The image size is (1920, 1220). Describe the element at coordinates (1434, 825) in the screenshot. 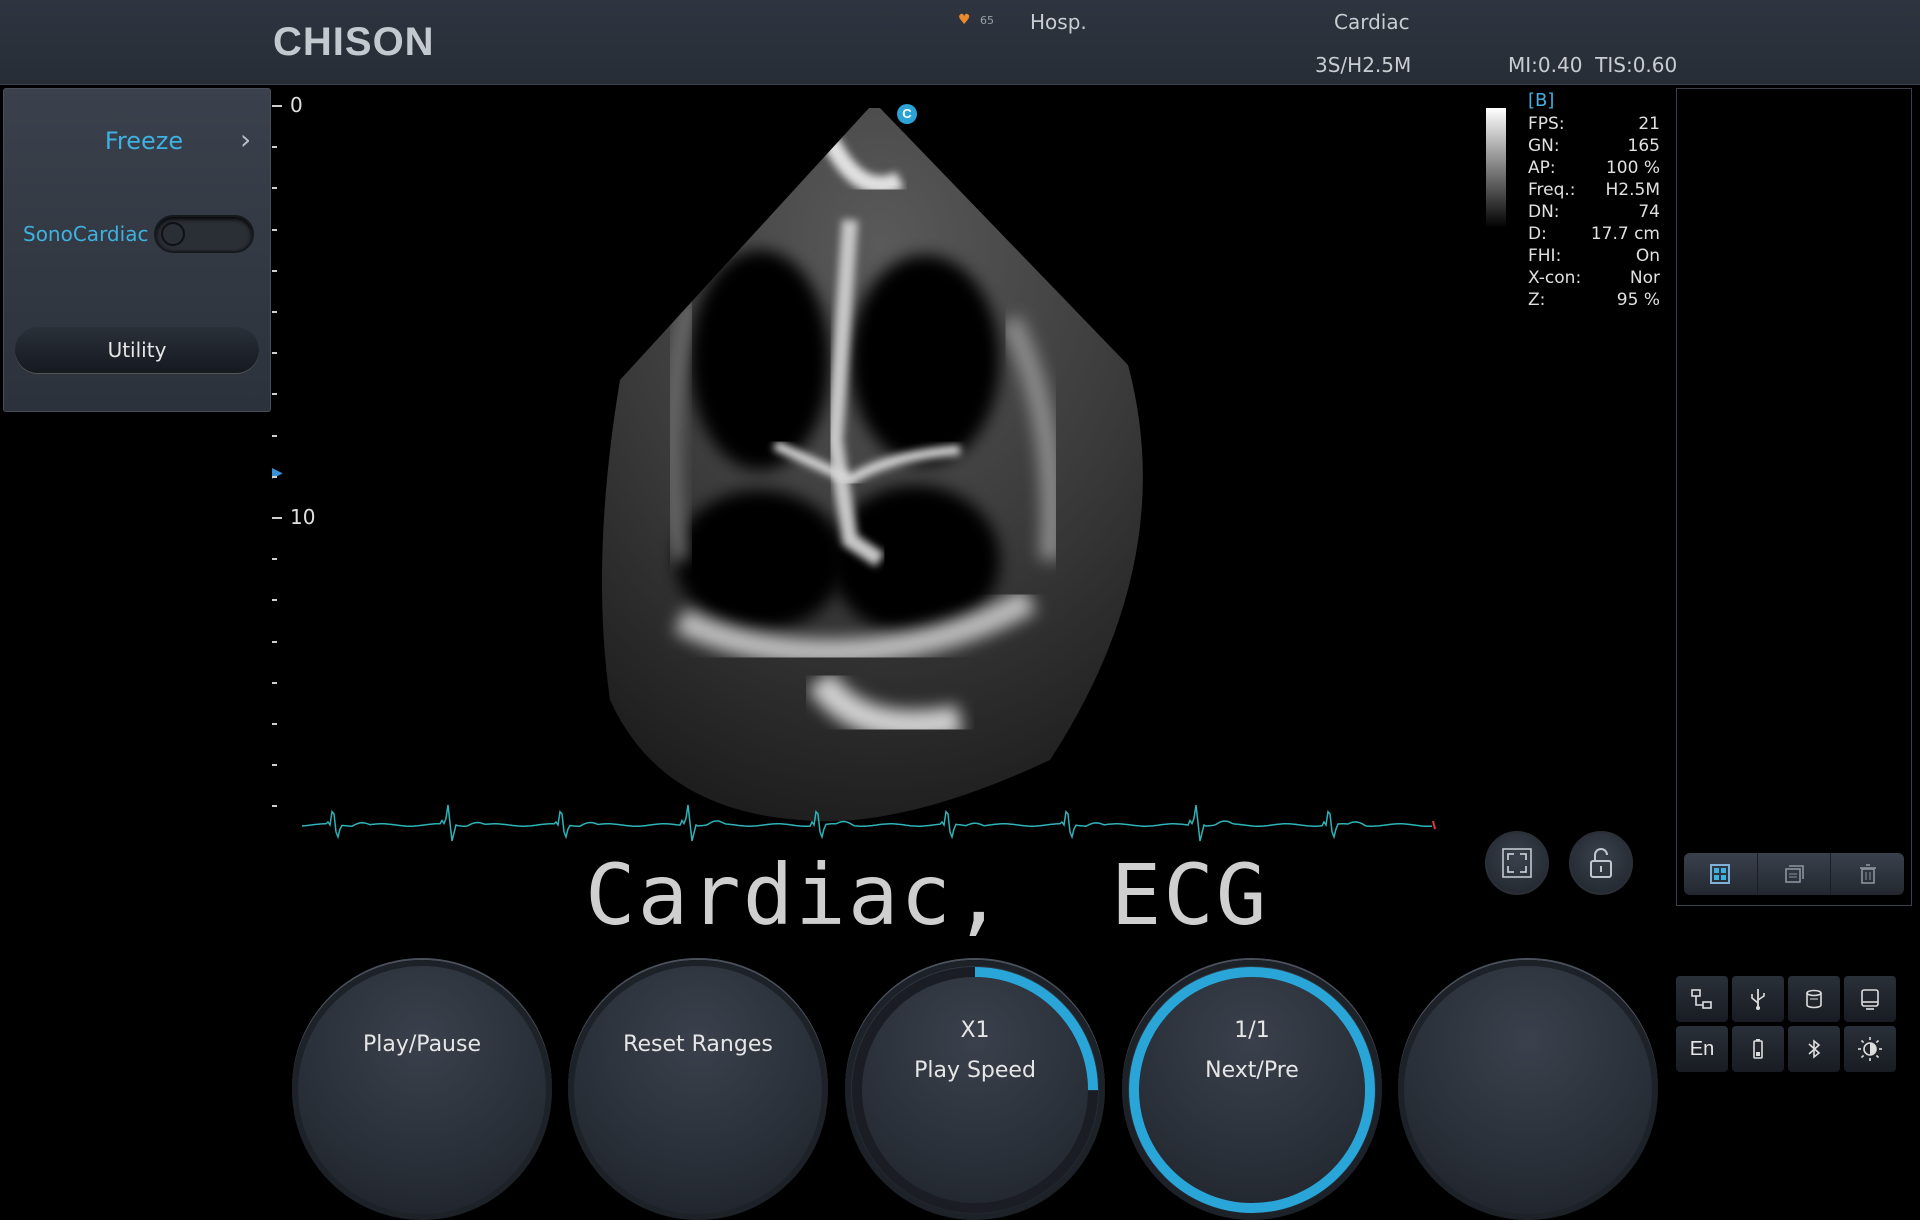

I see `ecg-end-marker` at that location.